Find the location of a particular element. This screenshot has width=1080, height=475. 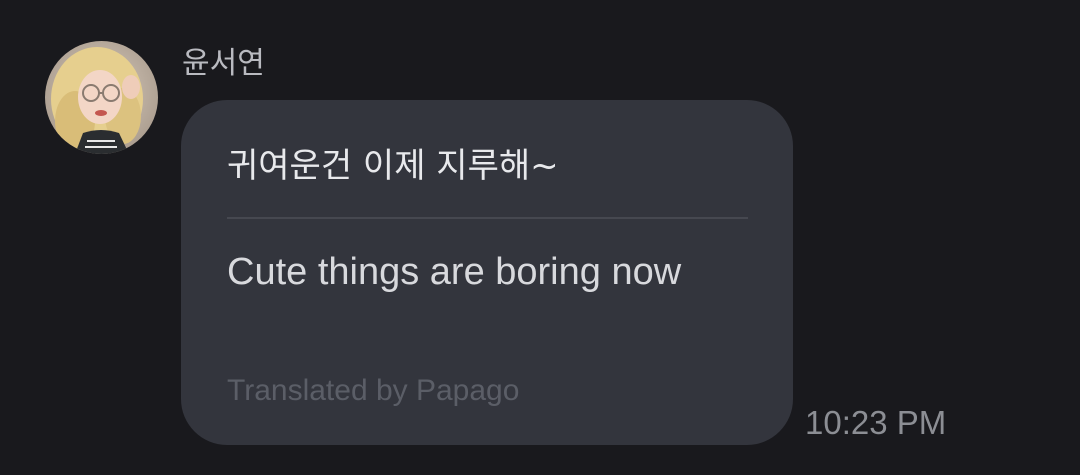

translated-message-text: Cute things are boring now is located at coordinates (454, 272).